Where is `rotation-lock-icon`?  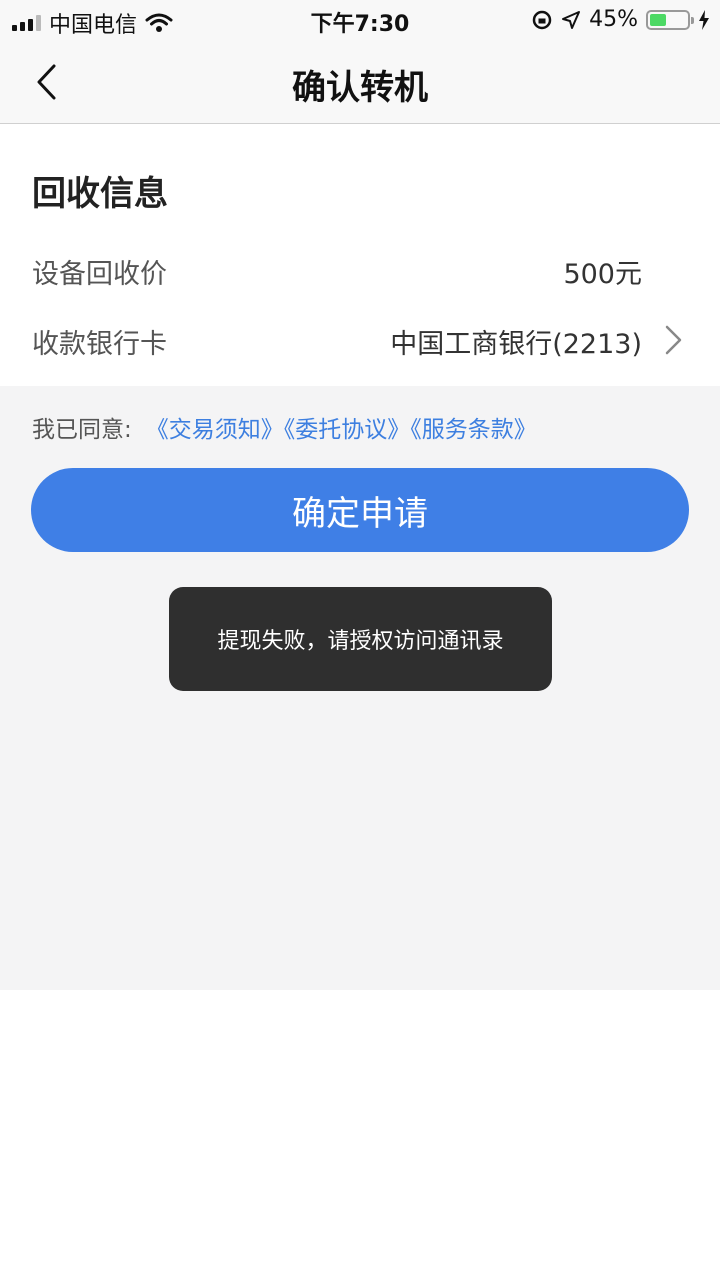
rotation-lock-icon is located at coordinates (542, 19).